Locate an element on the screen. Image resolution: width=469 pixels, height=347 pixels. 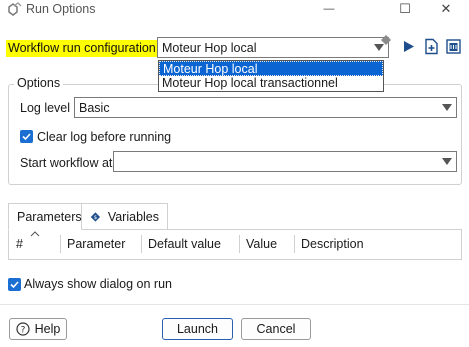
dropdown-option-1: Moteur Hop local is located at coordinates (271, 68).